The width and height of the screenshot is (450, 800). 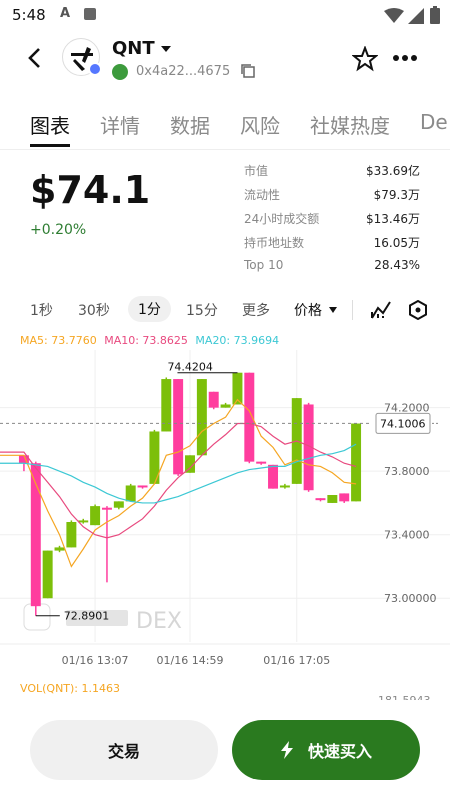 I want to click on notification-a-icon: A, so click(x=65, y=13).